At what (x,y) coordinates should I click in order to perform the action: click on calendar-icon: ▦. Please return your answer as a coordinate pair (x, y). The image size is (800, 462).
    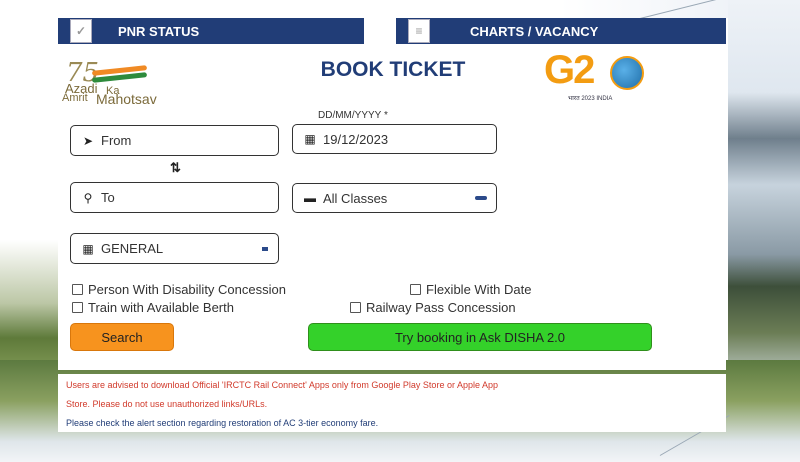
    Looking at the image, I should click on (310, 139).